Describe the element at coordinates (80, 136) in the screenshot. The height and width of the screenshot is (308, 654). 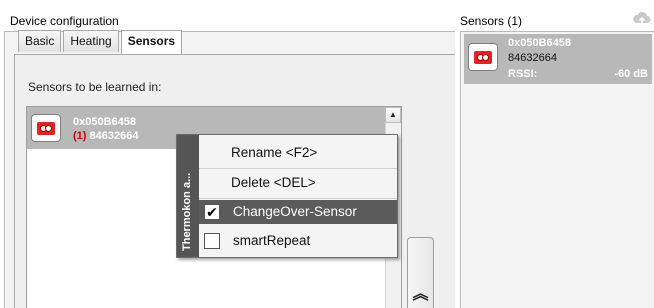
I see `sensor-flag: (1)` at that location.